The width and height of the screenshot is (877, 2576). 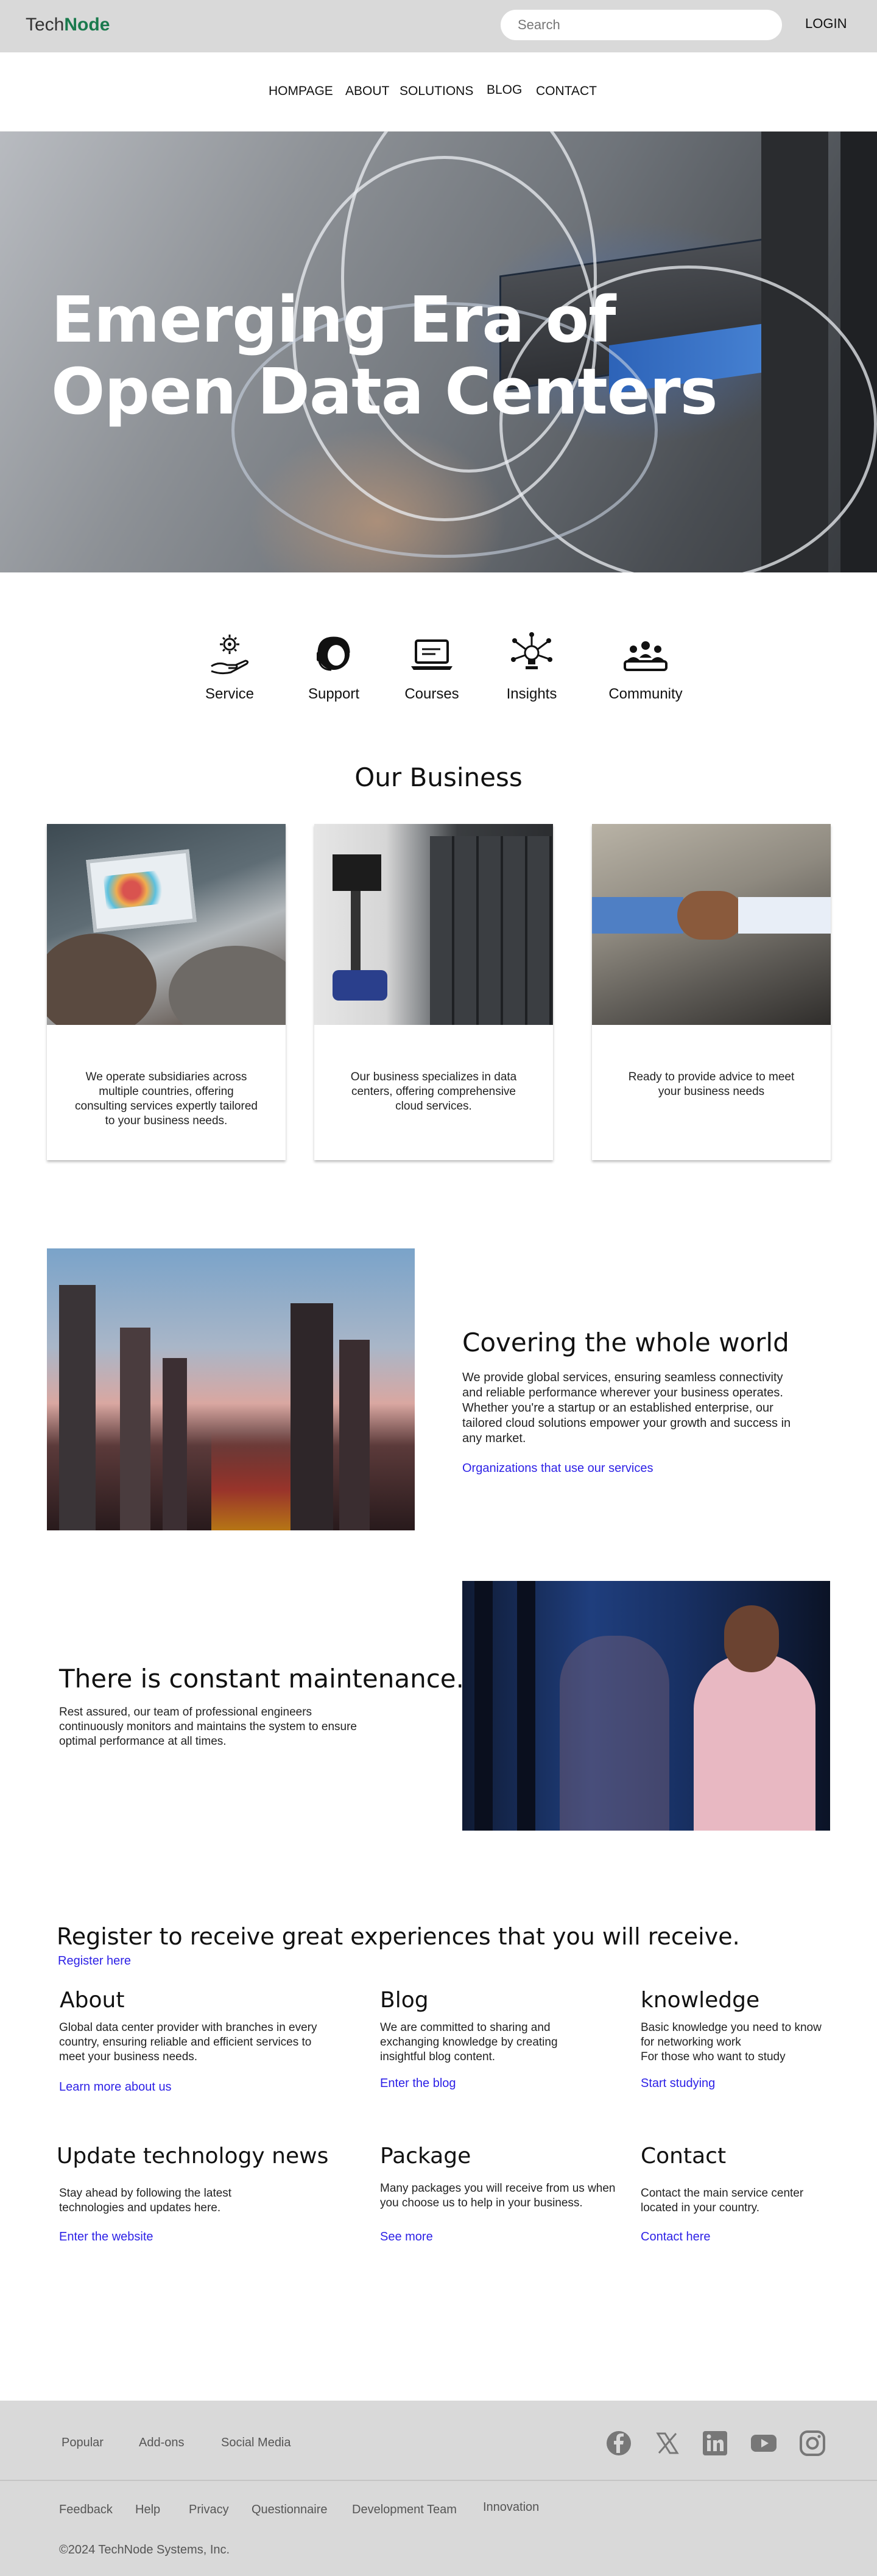 I want to click on footer-link-social-media: Social Media, so click(x=256, y=2443).